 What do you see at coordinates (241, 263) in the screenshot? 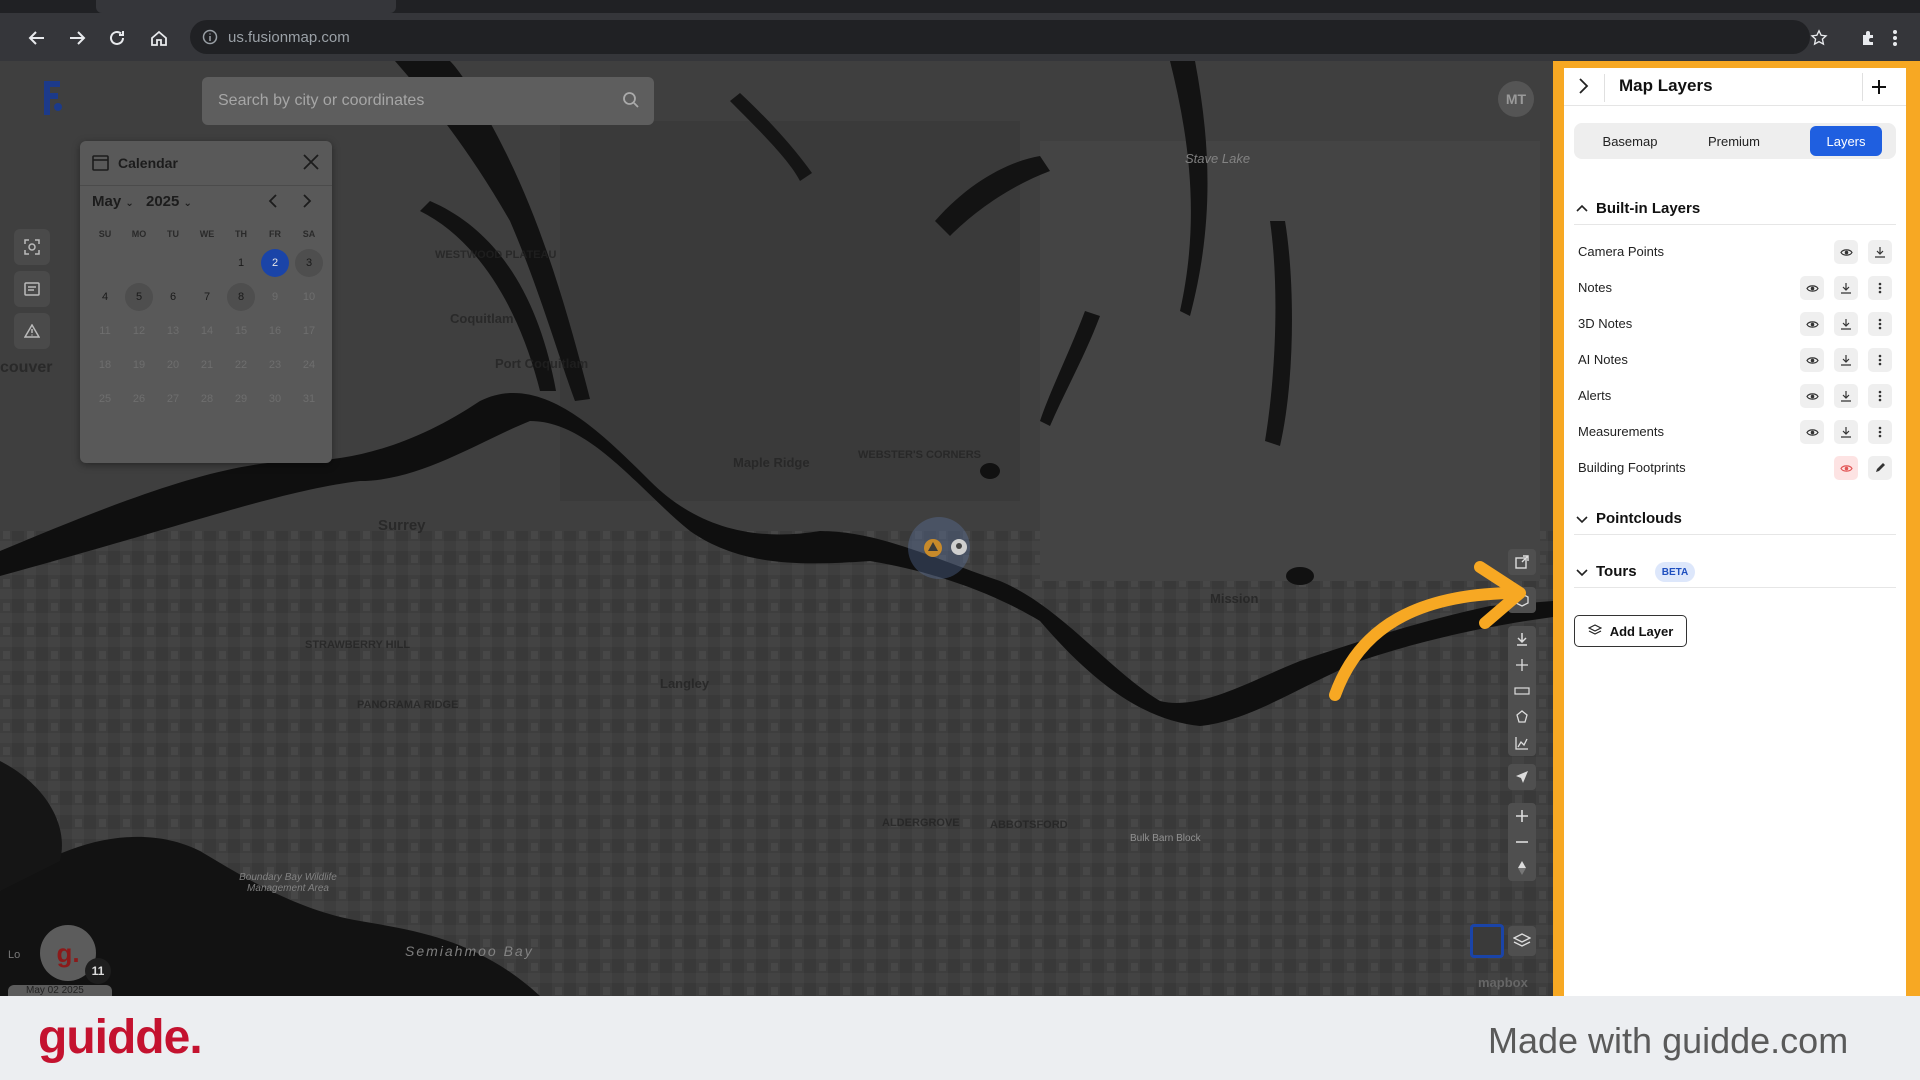
I see `calendar-day: 1` at bounding box center [241, 263].